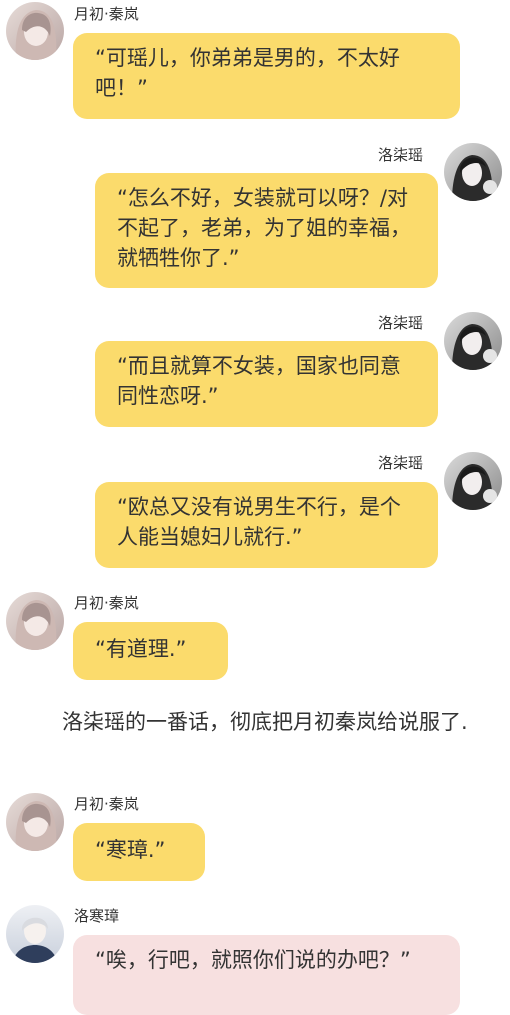 This screenshot has width=510, height=1015. What do you see at coordinates (266, 76) in the screenshot?
I see `message-bubble: “可瑶儿，你弟弟是男的，不太好吧！”` at bounding box center [266, 76].